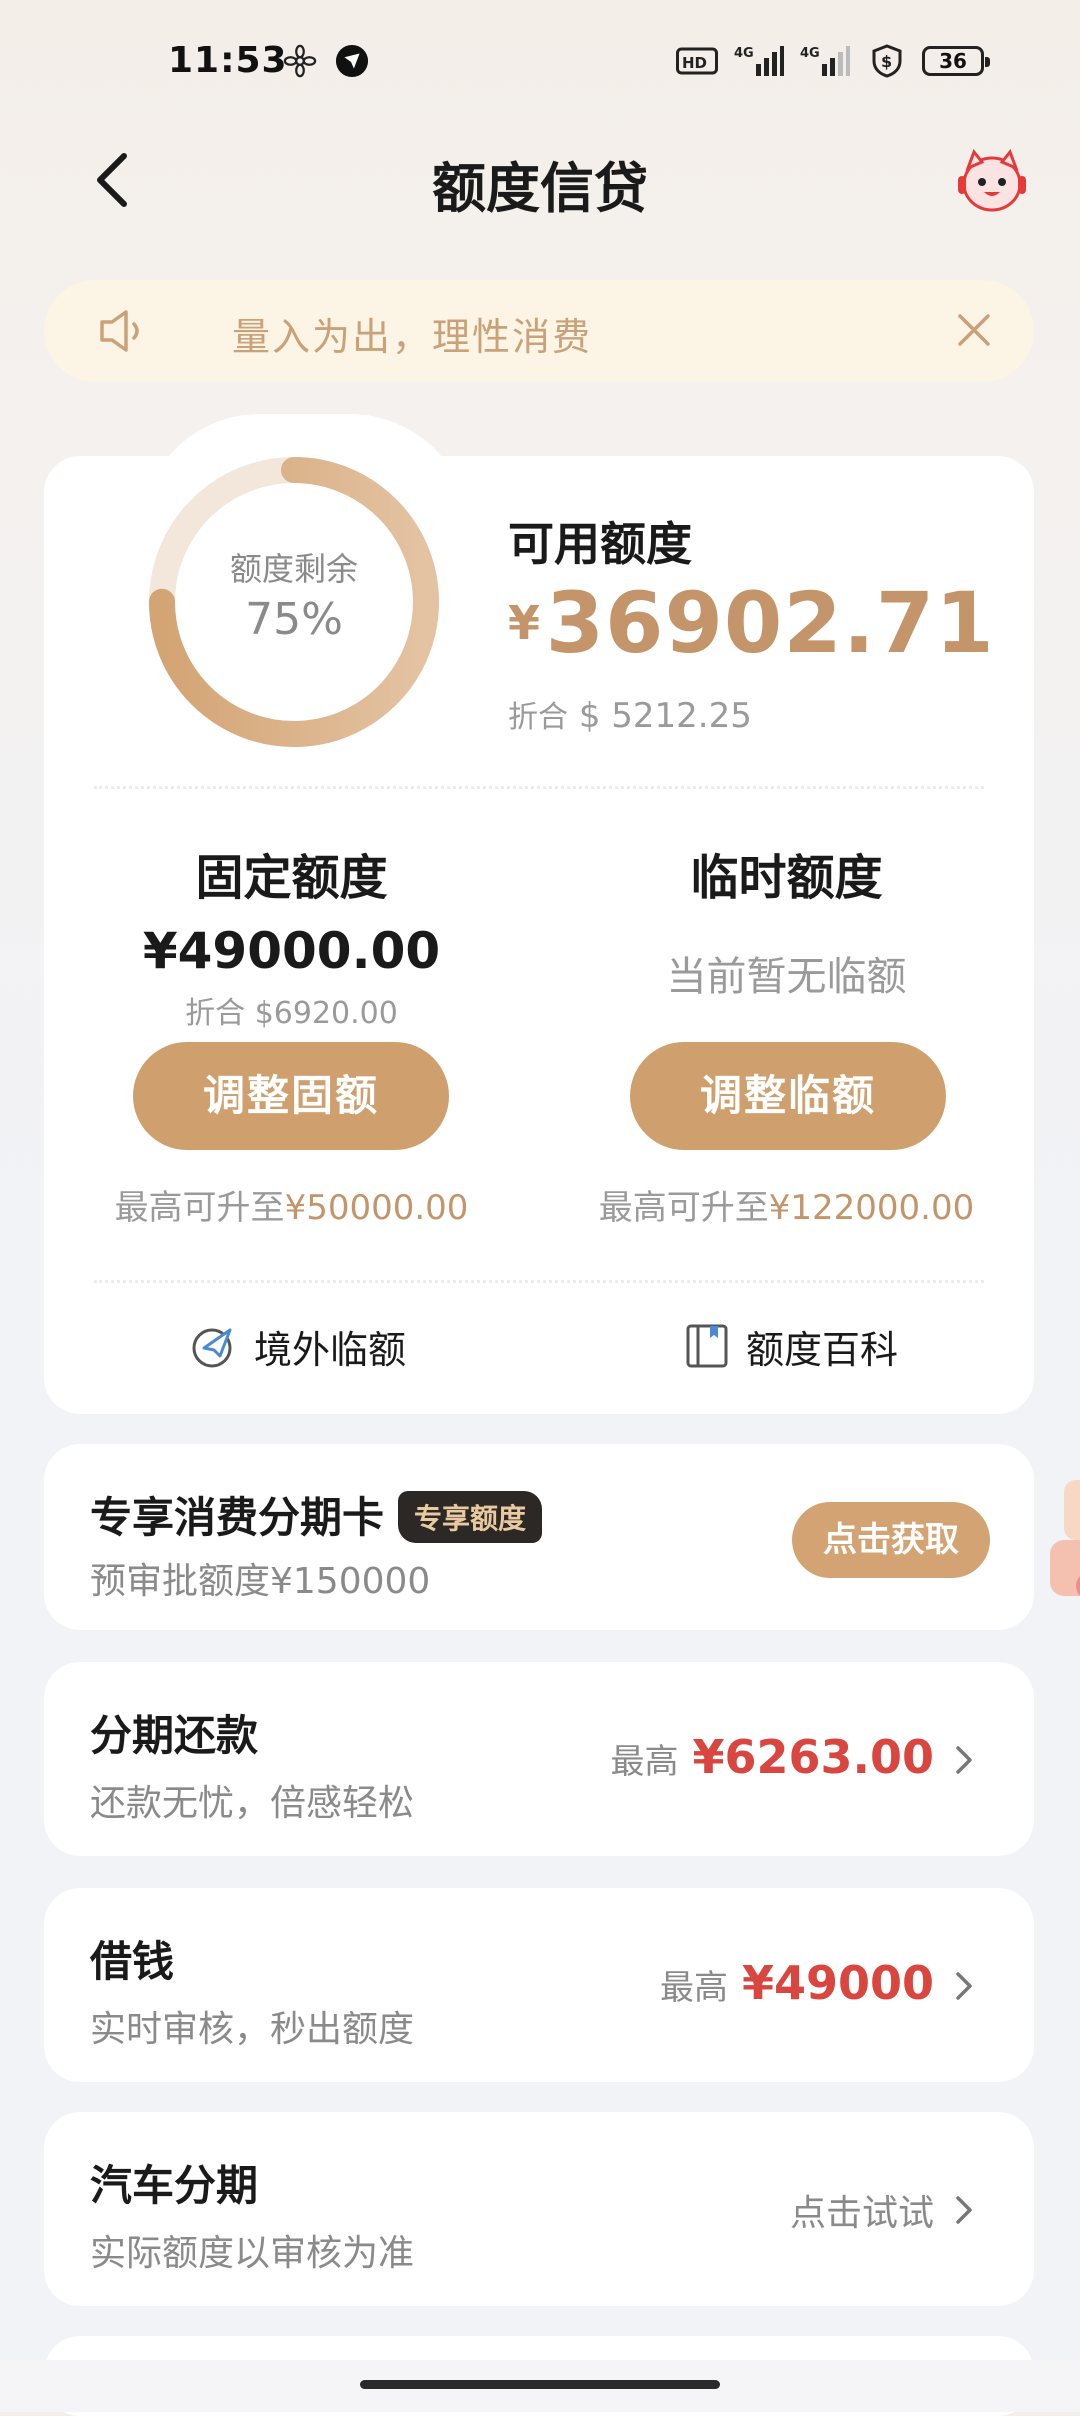 The width and height of the screenshot is (1080, 2416). Describe the element at coordinates (540, 188) in the screenshot. I see `page-title: 额度信贷` at that location.